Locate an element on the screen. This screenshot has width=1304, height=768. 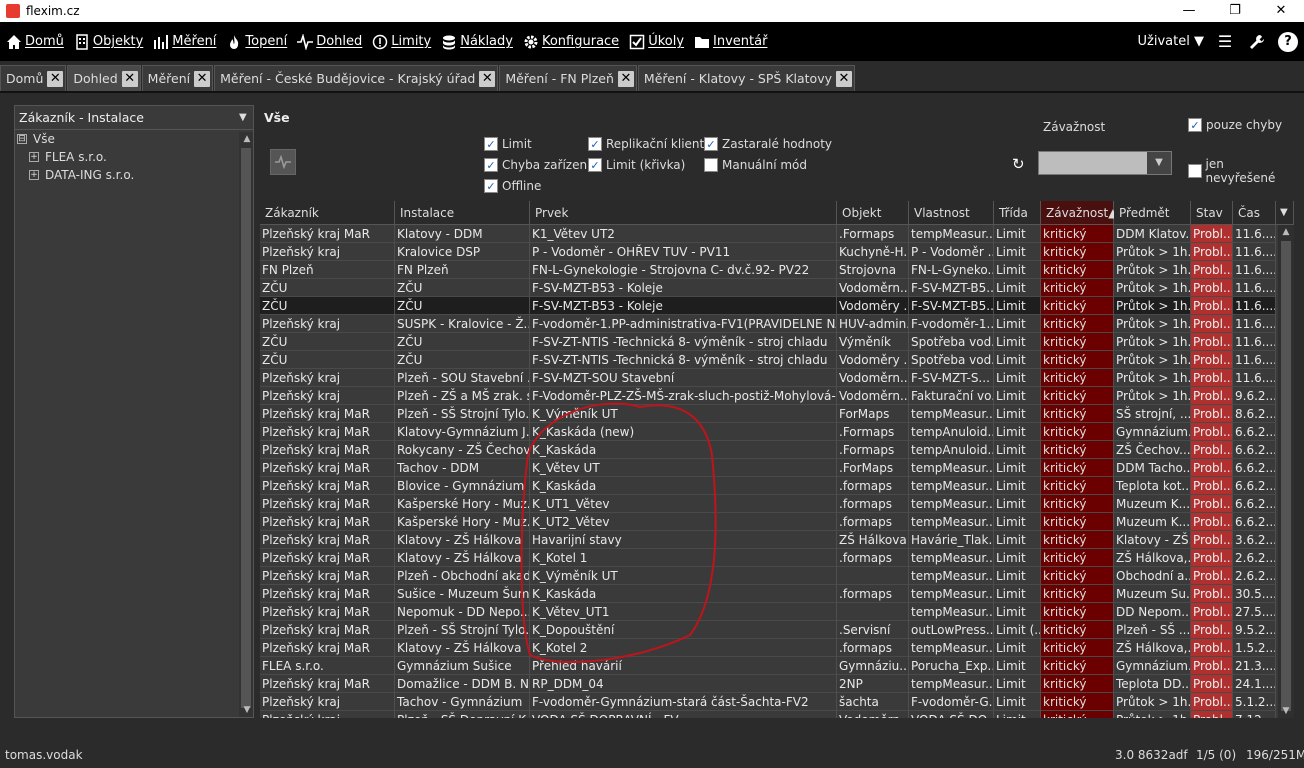
tree-node: ⊟ Vše is located at coordinates (134, 139).